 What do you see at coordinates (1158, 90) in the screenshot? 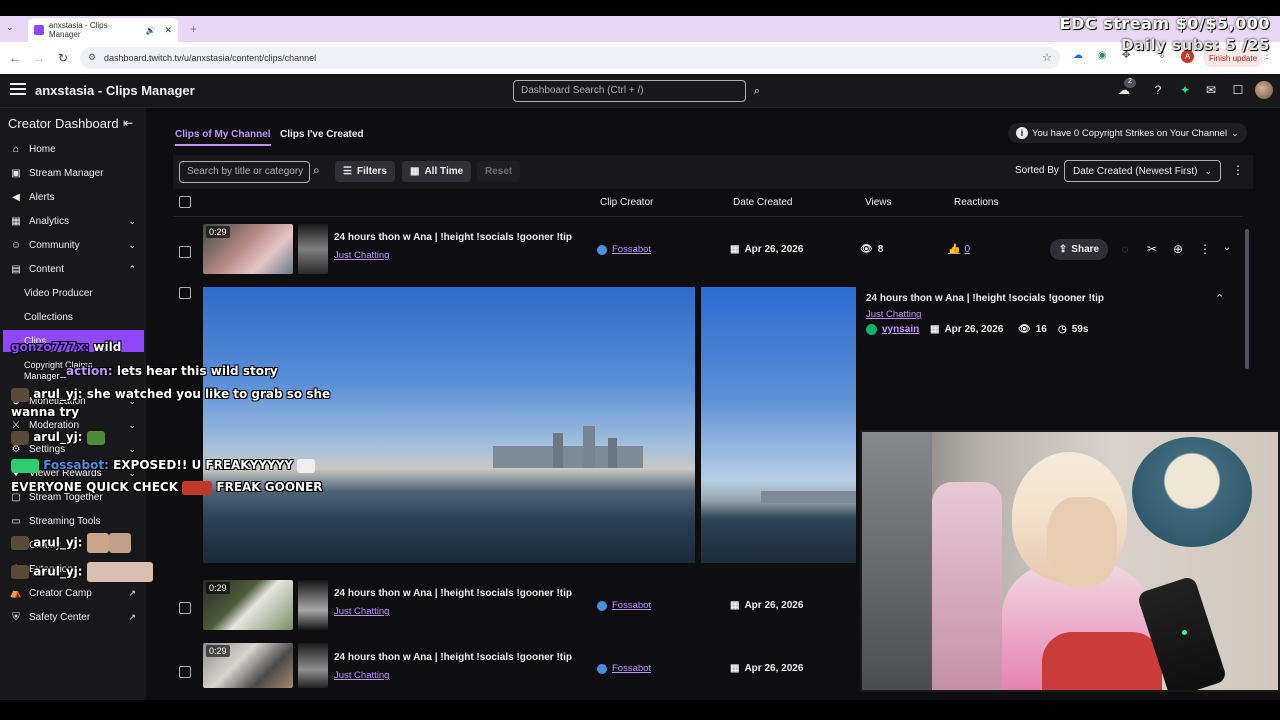
I see `help-icon: ?` at bounding box center [1158, 90].